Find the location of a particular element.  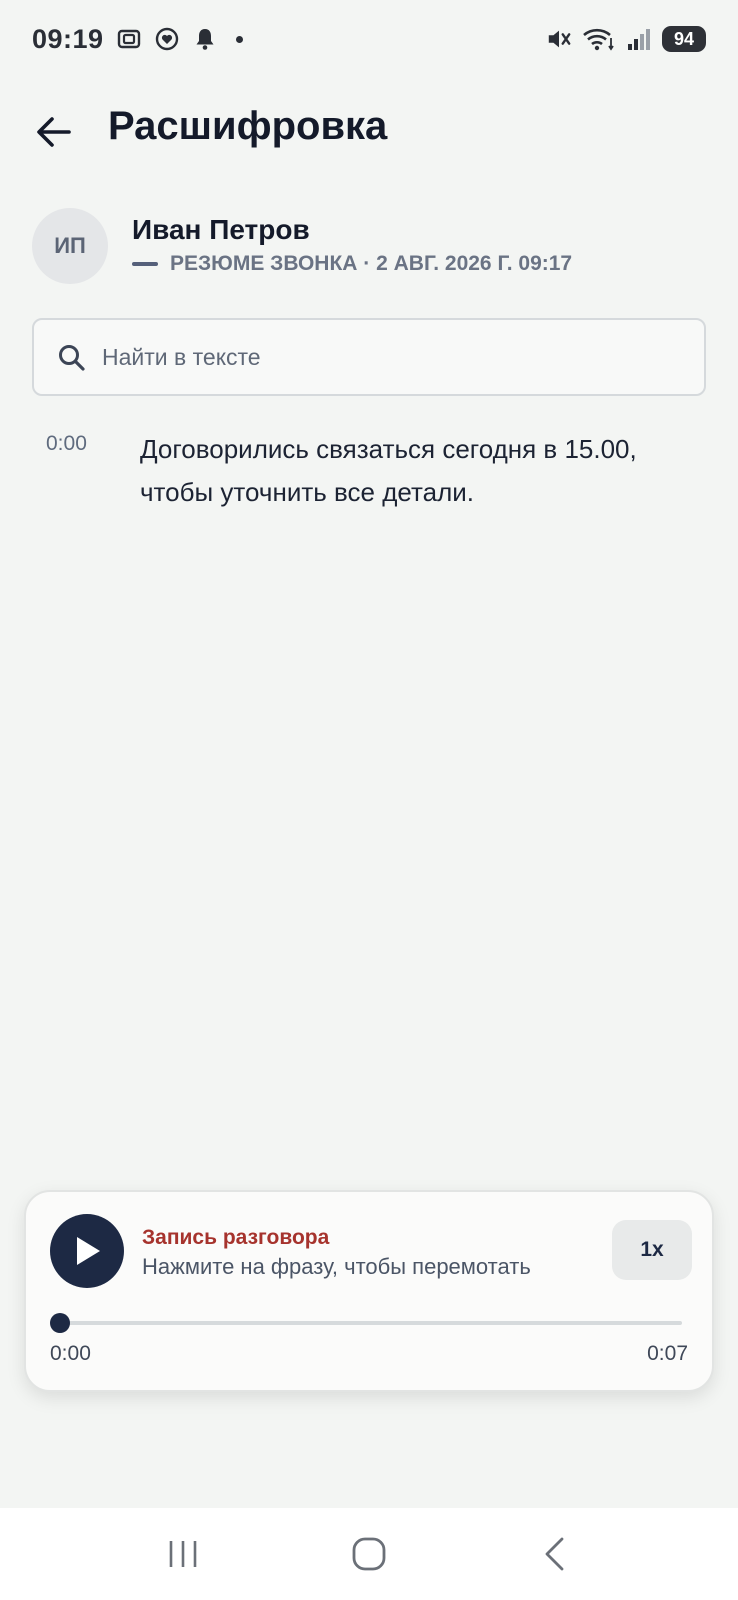

system-nav-bar is located at coordinates (369, 1554).